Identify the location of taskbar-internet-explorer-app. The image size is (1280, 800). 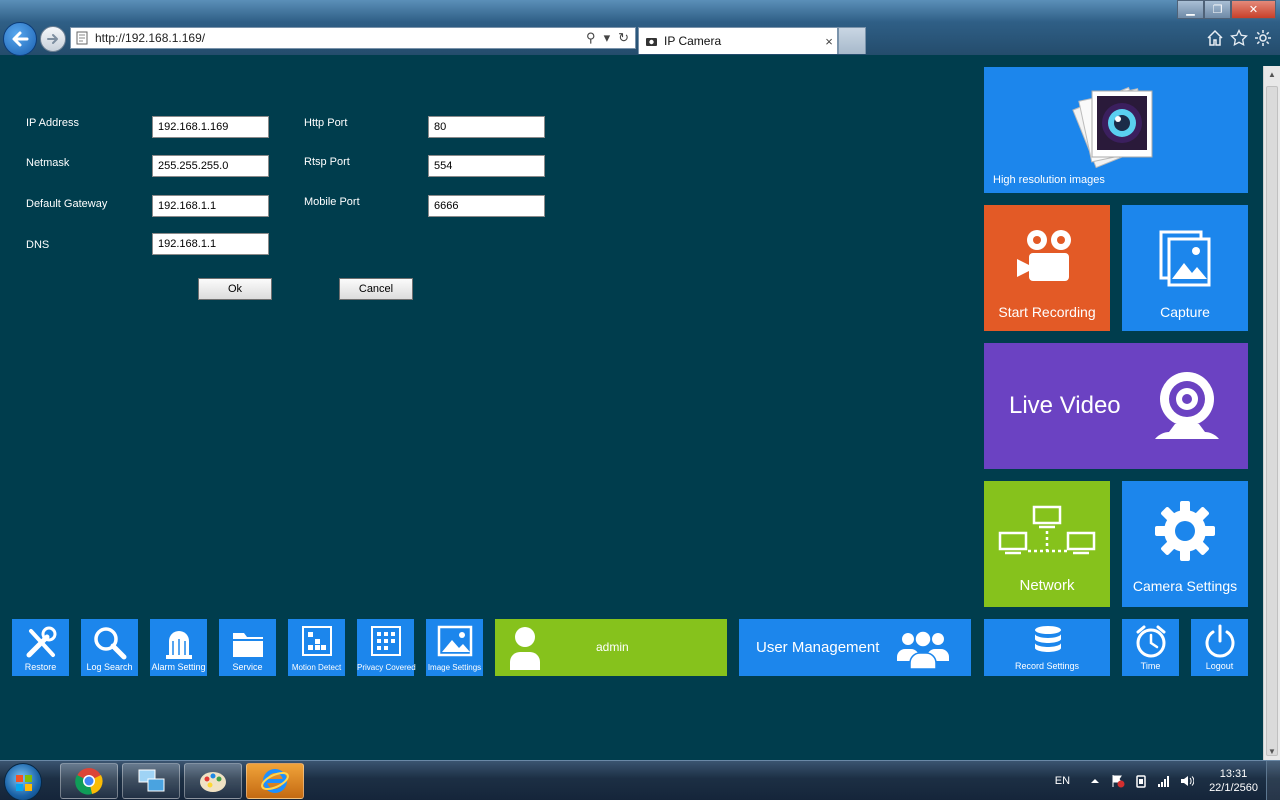
(275, 781).